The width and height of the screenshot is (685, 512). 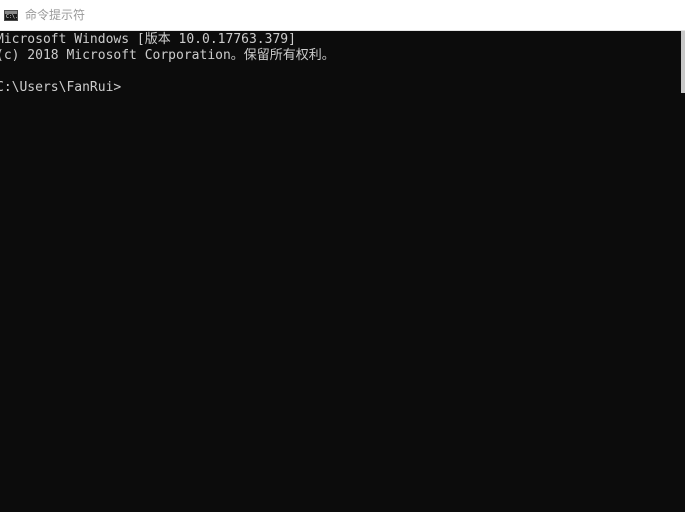 I want to click on console-line-copyright: (c) 2018 Microsoft Corporation。保留所有权利。, so click(x=167, y=55).